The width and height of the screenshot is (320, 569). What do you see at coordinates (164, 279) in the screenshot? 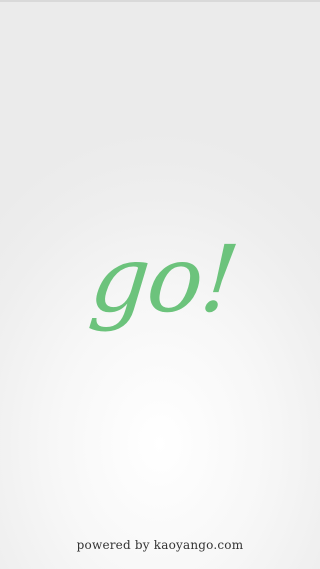
I see `app-logo: go!` at bounding box center [164, 279].